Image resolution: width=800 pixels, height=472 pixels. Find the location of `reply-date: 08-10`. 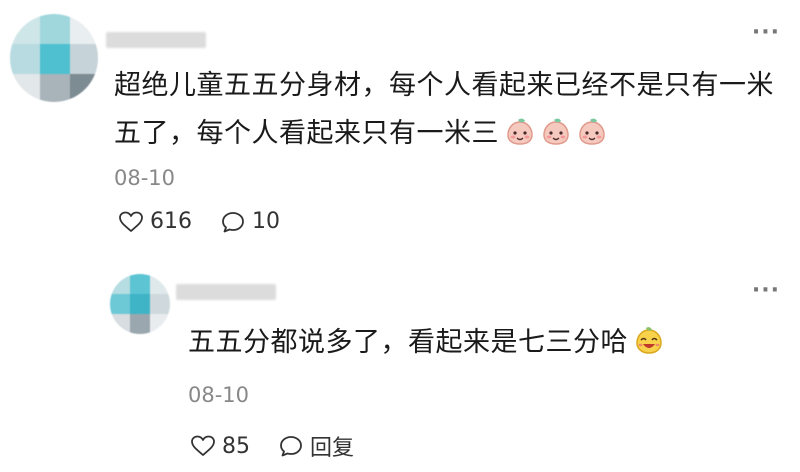

reply-date: 08-10 is located at coordinates (219, 395).